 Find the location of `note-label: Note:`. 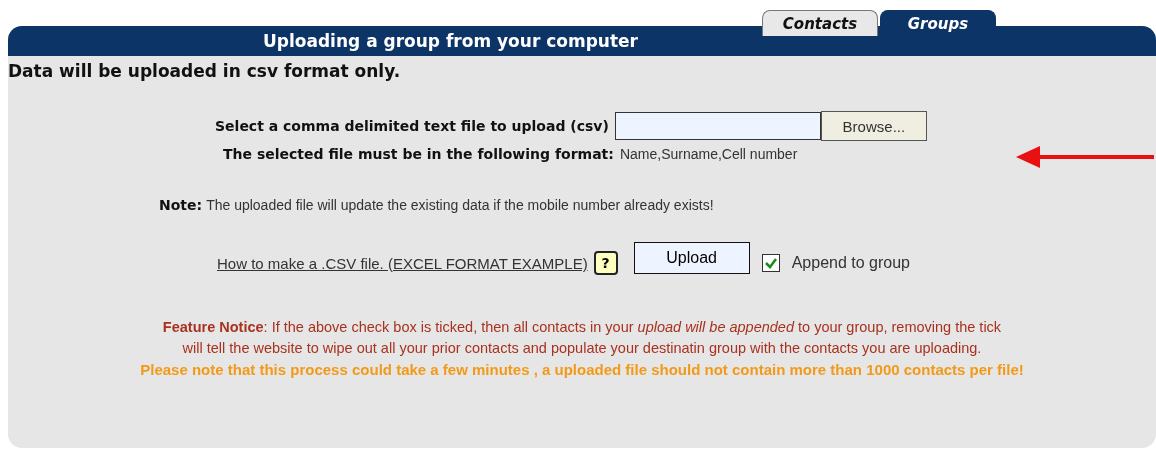

note-label: Note: is located at coordinates (181, 205).